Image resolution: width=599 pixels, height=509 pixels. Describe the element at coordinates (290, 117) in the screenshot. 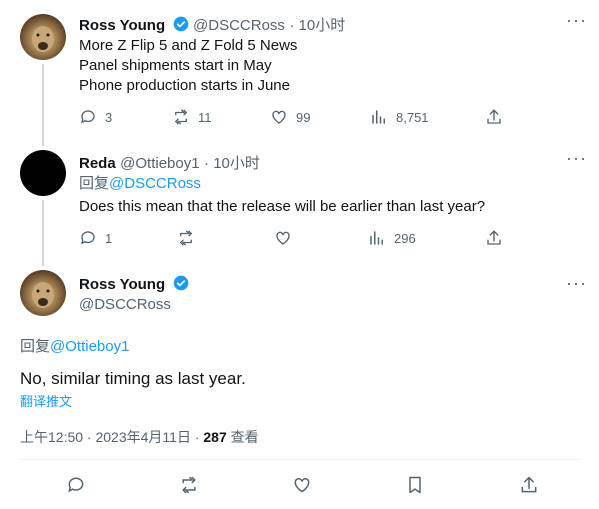

I see `like-button: 99` at that location.